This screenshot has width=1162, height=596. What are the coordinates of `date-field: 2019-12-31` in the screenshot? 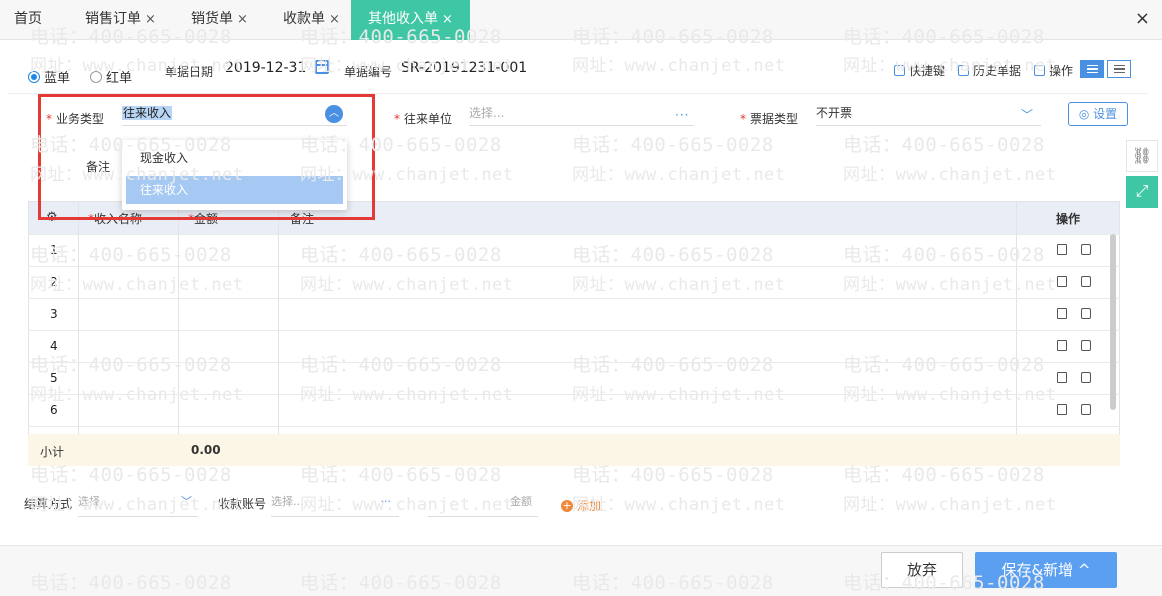 It's located at (265, 68).